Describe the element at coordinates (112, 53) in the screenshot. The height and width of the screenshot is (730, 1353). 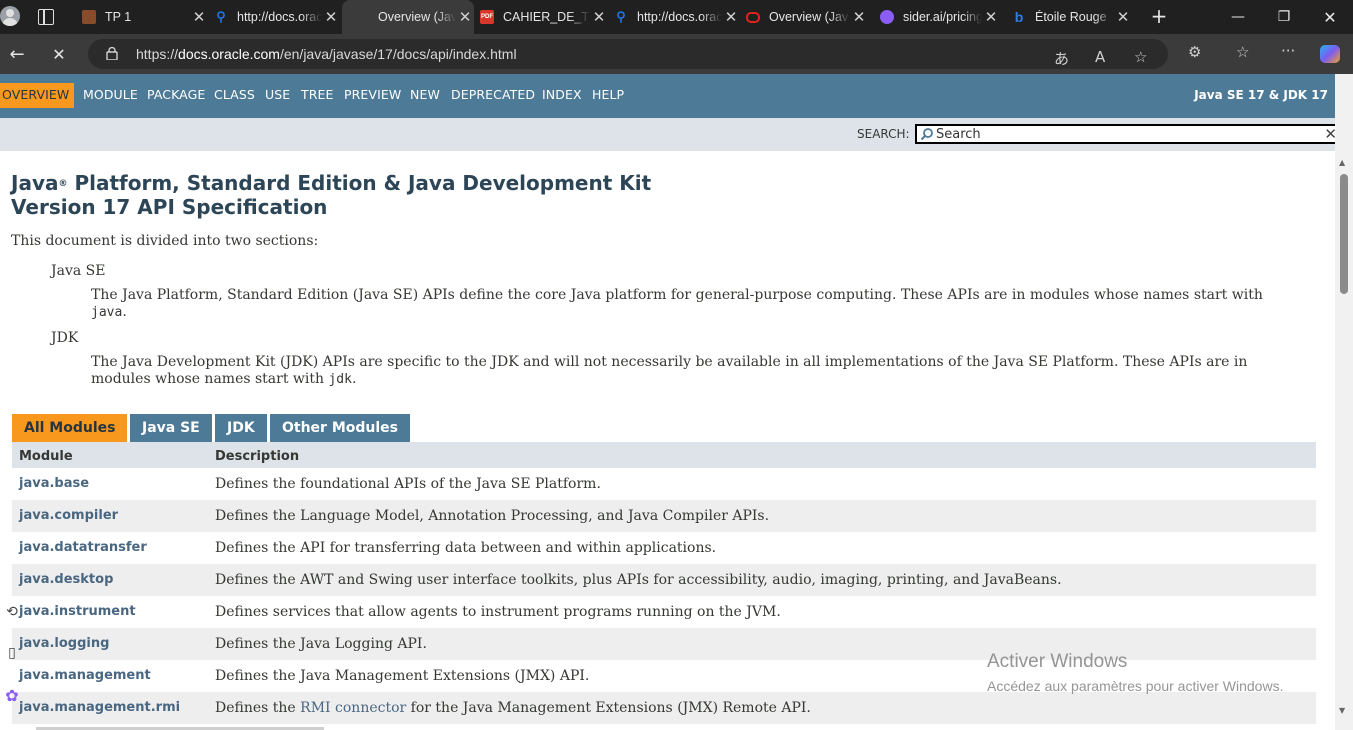
I see `lock-icon` at that location.